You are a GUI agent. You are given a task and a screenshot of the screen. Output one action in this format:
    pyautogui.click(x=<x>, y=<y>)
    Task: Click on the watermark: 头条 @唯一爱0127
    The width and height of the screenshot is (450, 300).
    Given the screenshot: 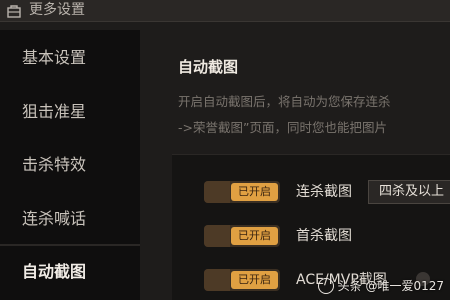 What is the action you would take?
    pyautogui.click(x=380, y=285)
    